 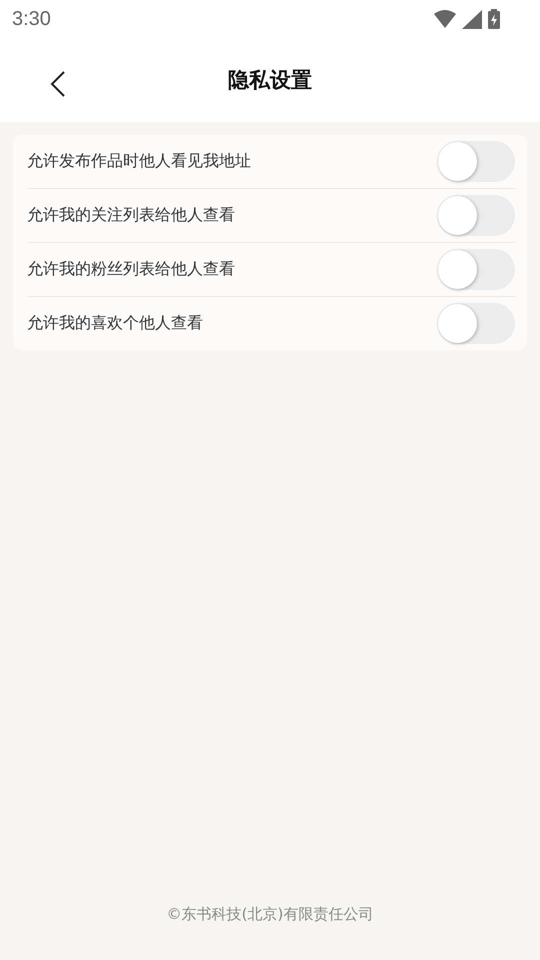 What do you see at coordinates (445, 19) in the screenshot?
I see `wifi-icon` at bounding box center [445, 19].